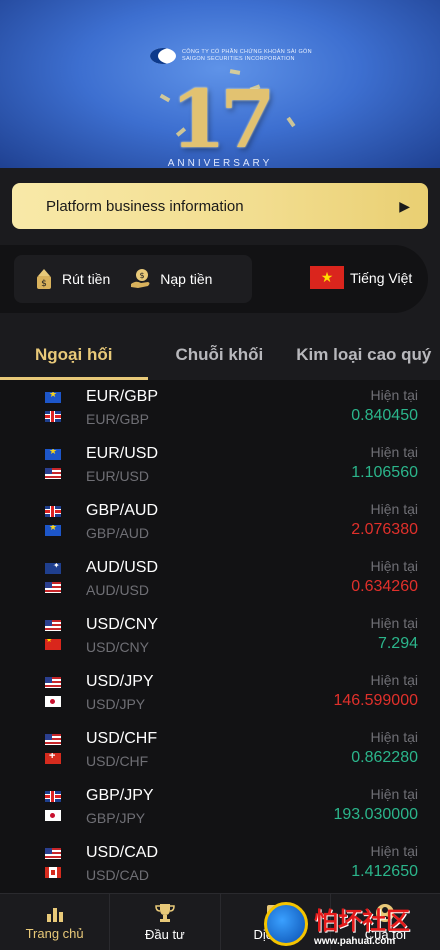  What do you see at coordinates (220, 465) in the screenshot?
I see `list-item: EUR/USD EUR/USD Hiện tại 1.106560` at bounding box center [220, 465].